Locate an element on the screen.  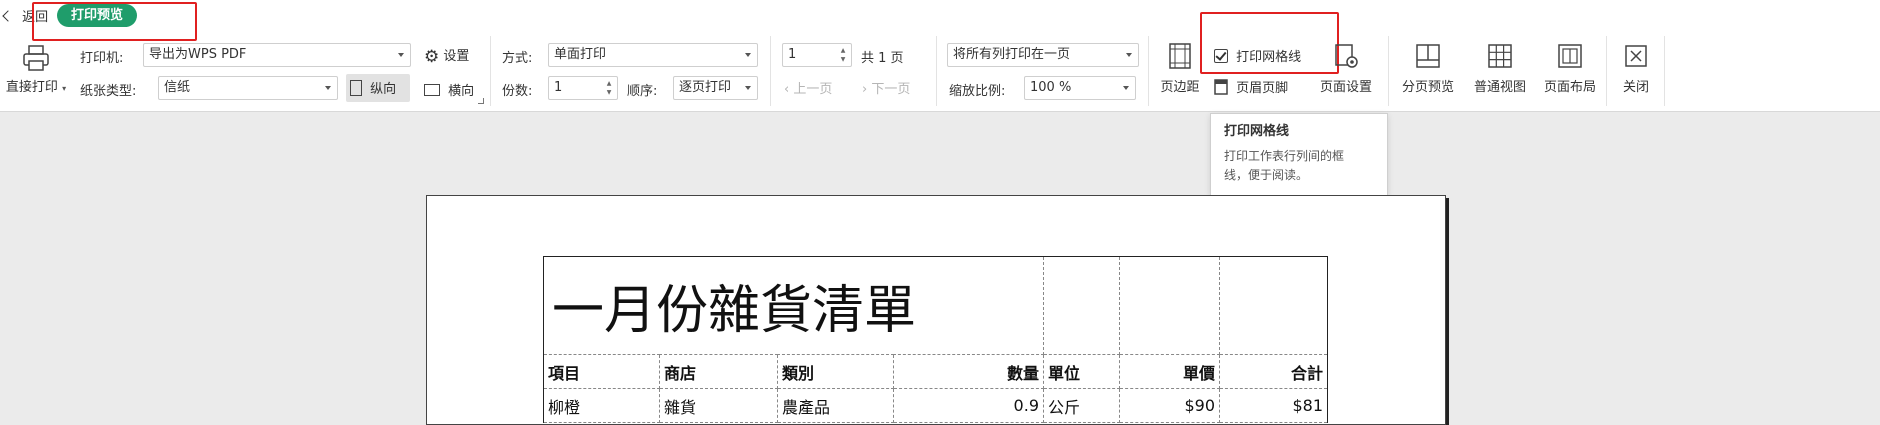
printer-icon is located at coordinates (36, 58).